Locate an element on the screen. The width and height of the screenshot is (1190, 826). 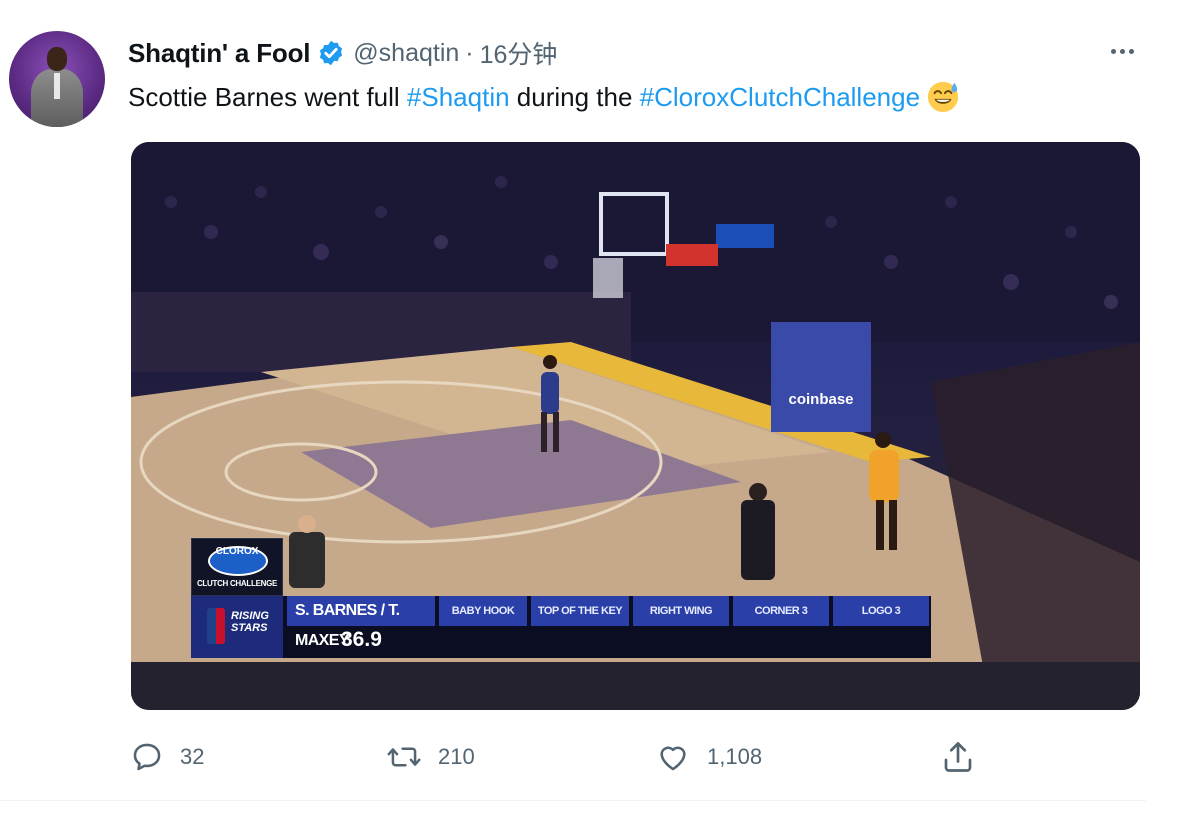
stanchion-pad is located at coordinates (821, 377).